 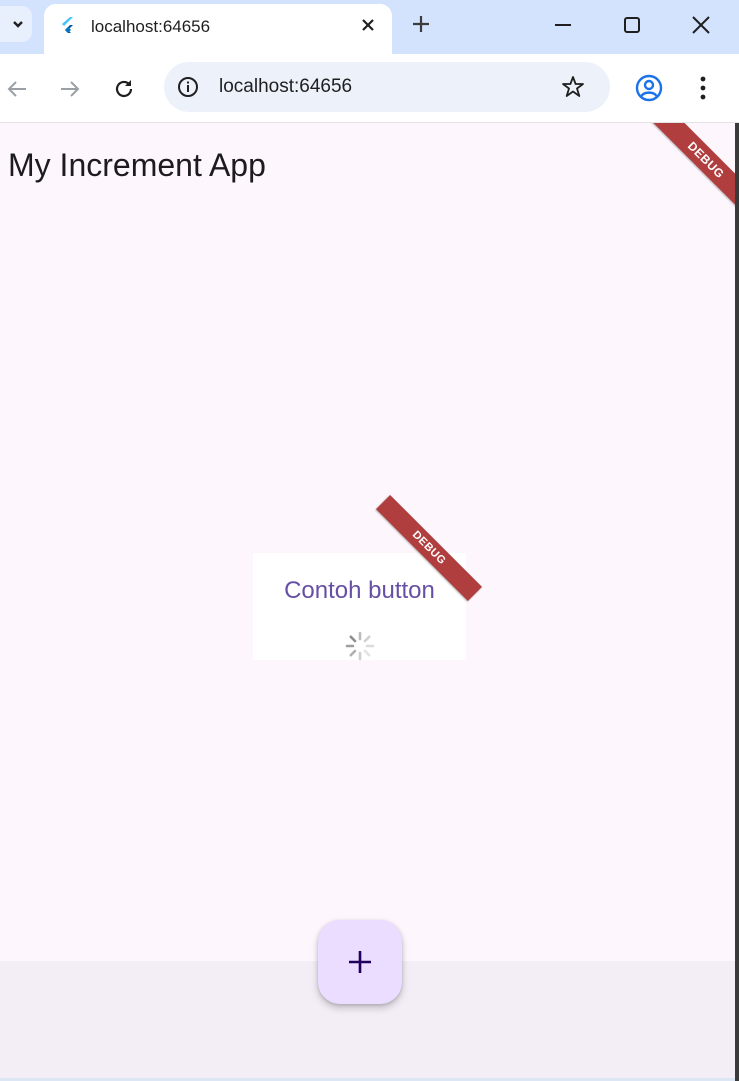 I want to click on site-info-icon, so click(x=188, y=87).